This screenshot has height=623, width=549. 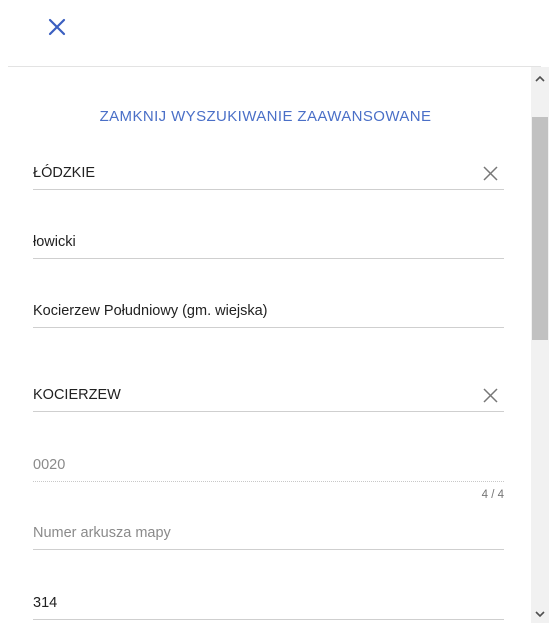 What do you see at coordinates (102, 533) in the screenshot?
I see `map-sheet-placeholder: Numer arkusza mapy` at bounding box center [102, 533].